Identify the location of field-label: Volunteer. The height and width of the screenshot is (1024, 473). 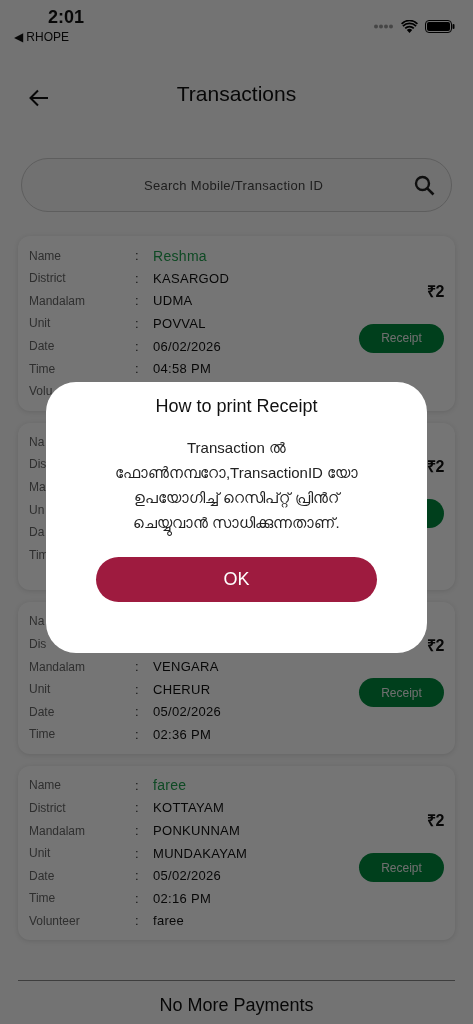
(55, 920).